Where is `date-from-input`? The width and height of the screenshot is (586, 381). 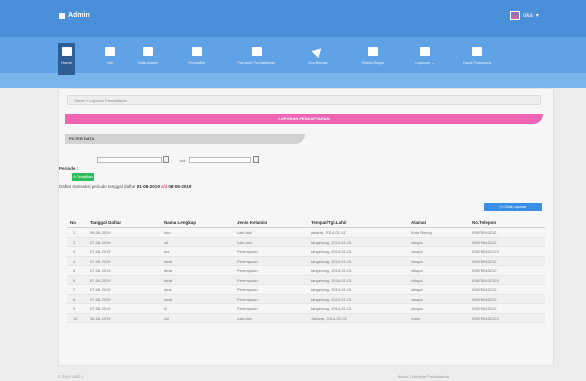
date-from-input is located at coordinates (129, 160).